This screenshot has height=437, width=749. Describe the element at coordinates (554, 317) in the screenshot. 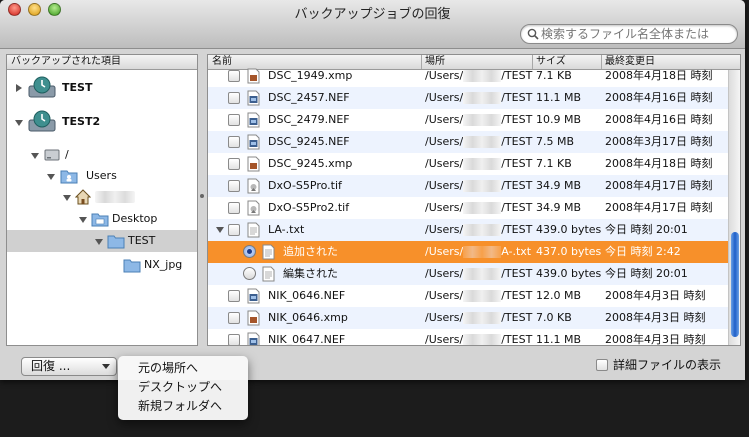

I see `file-size: 7.0 KB` at that location.